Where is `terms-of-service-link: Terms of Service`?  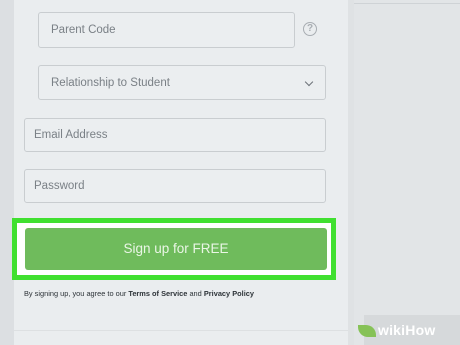
terms-of-service-link: Terms of Service is located at coordinates (157, 293).